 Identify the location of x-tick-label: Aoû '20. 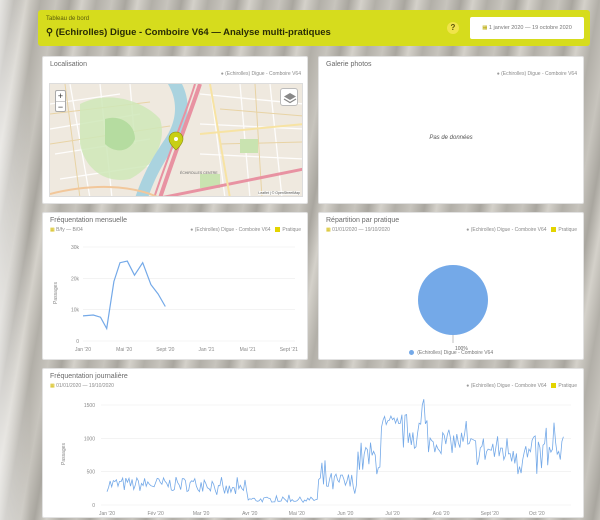
(441, 514).